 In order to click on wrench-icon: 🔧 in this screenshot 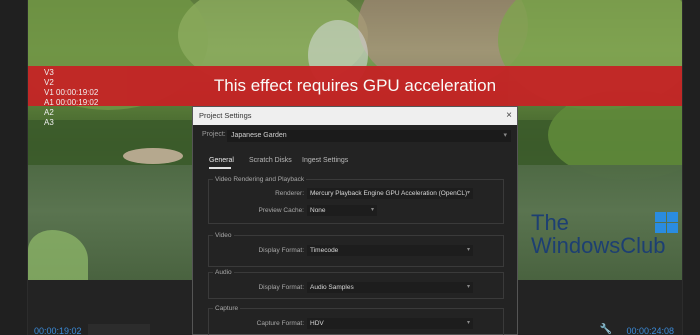, I will do `click(606, 329)`.